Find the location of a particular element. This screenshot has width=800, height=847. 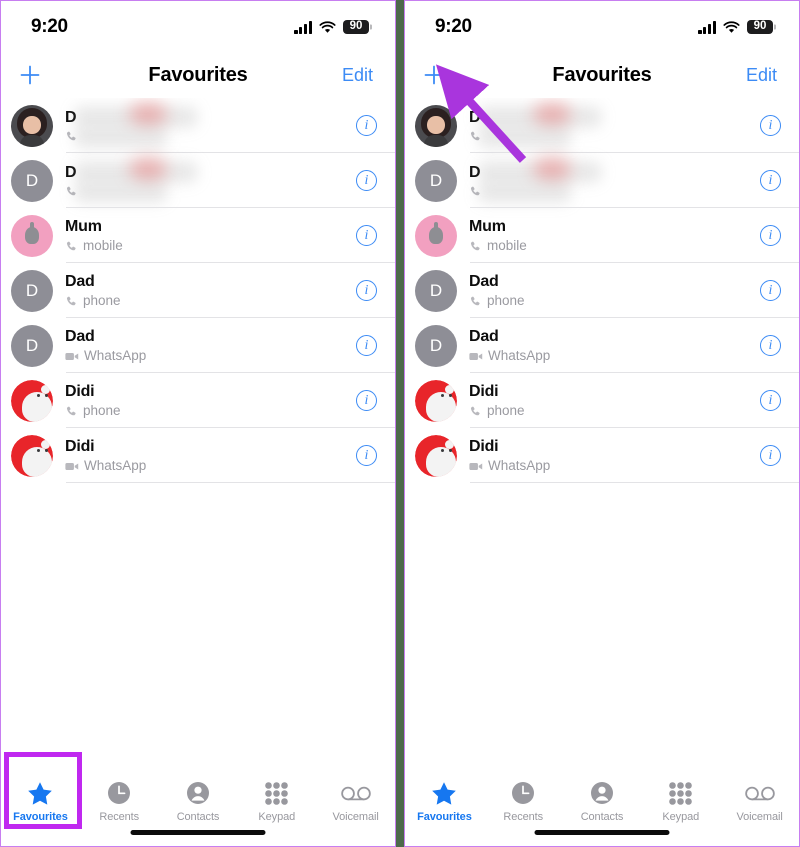

status-time: 9:20 is located at coordinates (453, 26).